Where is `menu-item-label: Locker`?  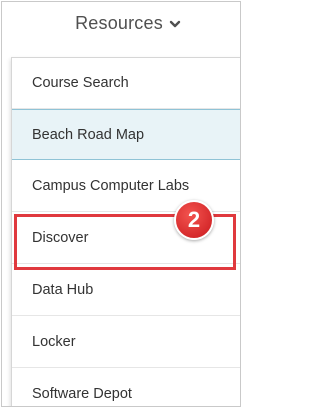 menu-item-label: Locker is located at coordinates (54, 342).